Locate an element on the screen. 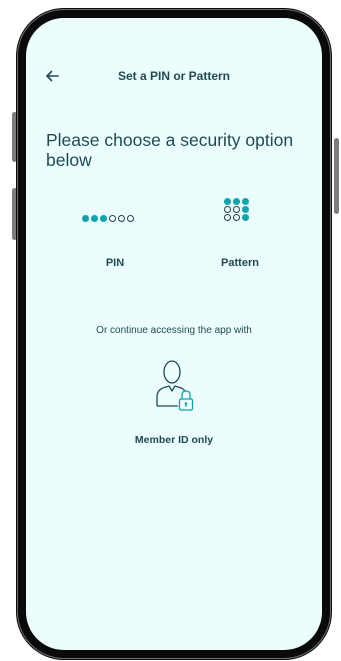 Image resolution: width=341 pixels, height=661 pixels. pattern-grid-icon is located at coordinates (237, 209).